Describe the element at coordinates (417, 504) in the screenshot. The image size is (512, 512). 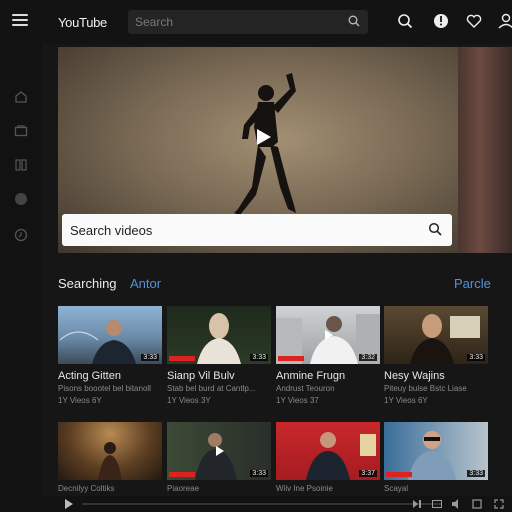
I see `skip-icon` at that location.